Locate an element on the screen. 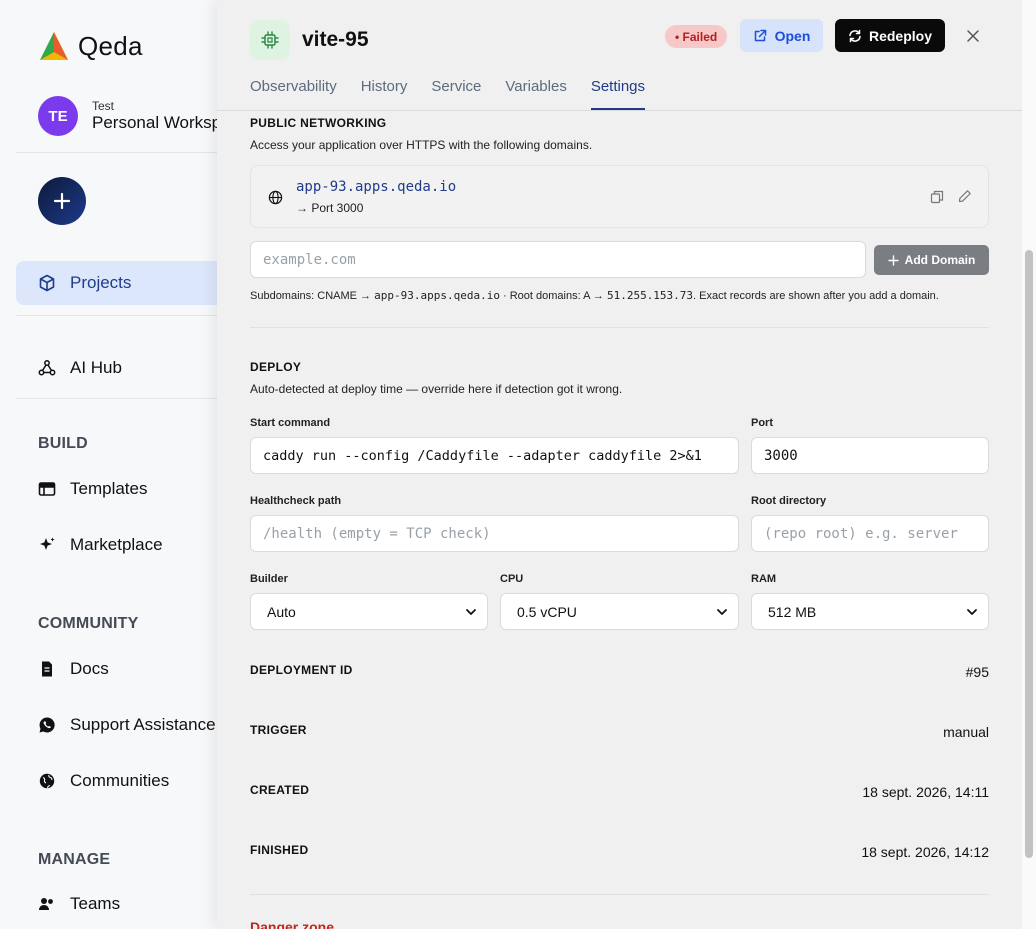  cpu-select: 0.5 vCPU is located at coordinates (619, 611).